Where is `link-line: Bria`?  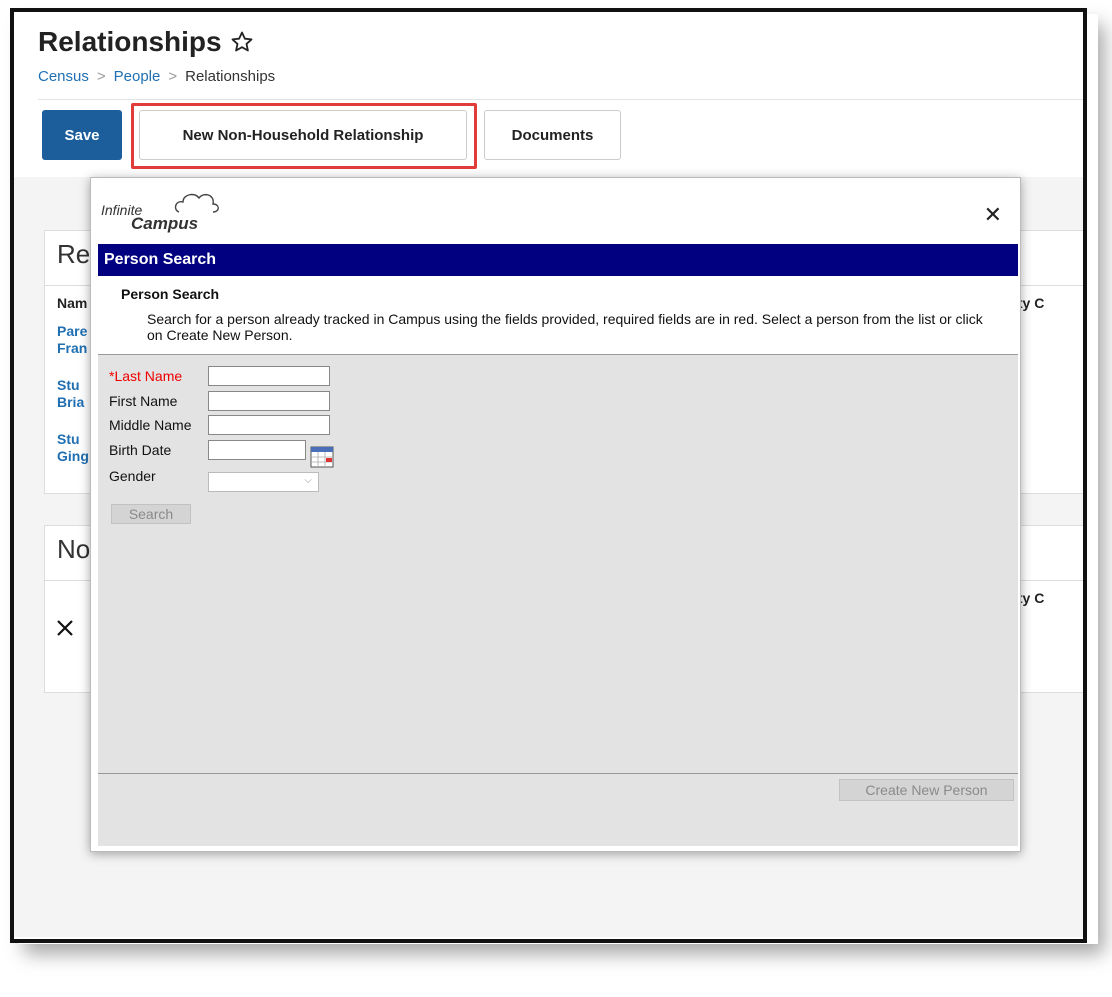
link-line: Bria is located at coordinates (71, 402).